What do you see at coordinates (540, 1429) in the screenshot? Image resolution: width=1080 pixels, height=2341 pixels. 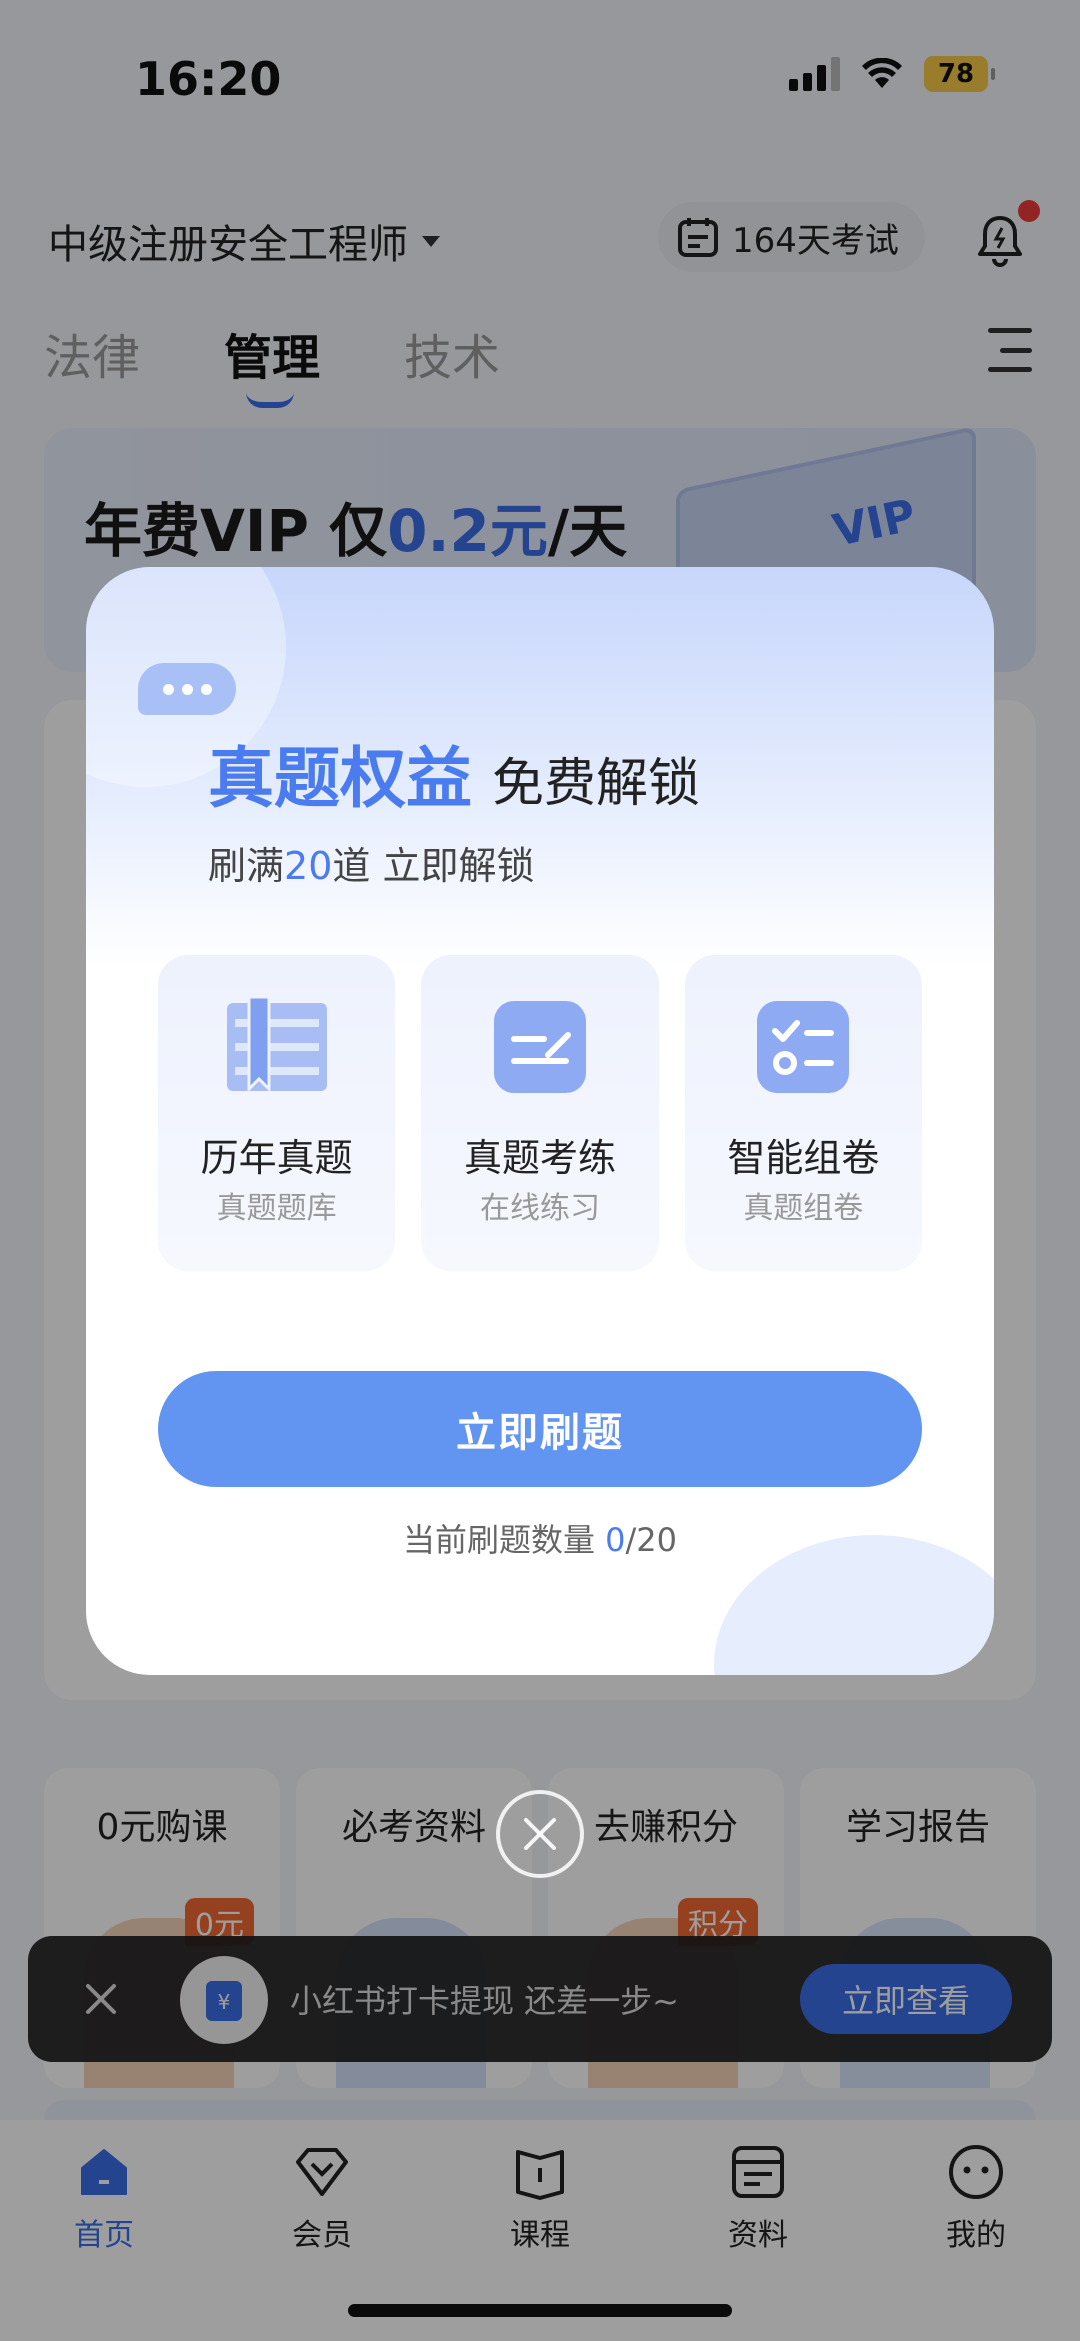 I see `start-practice-button: 立即刷题` at bounding box center [540, 1429].